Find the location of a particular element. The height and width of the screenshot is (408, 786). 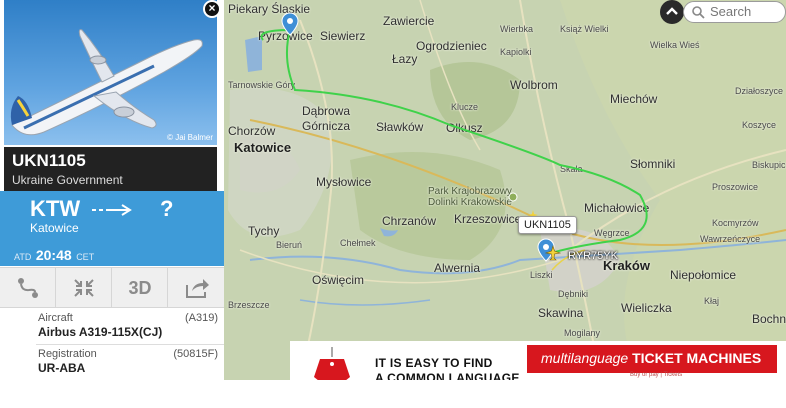

search-input: Search is located at coordinates (734, 12).